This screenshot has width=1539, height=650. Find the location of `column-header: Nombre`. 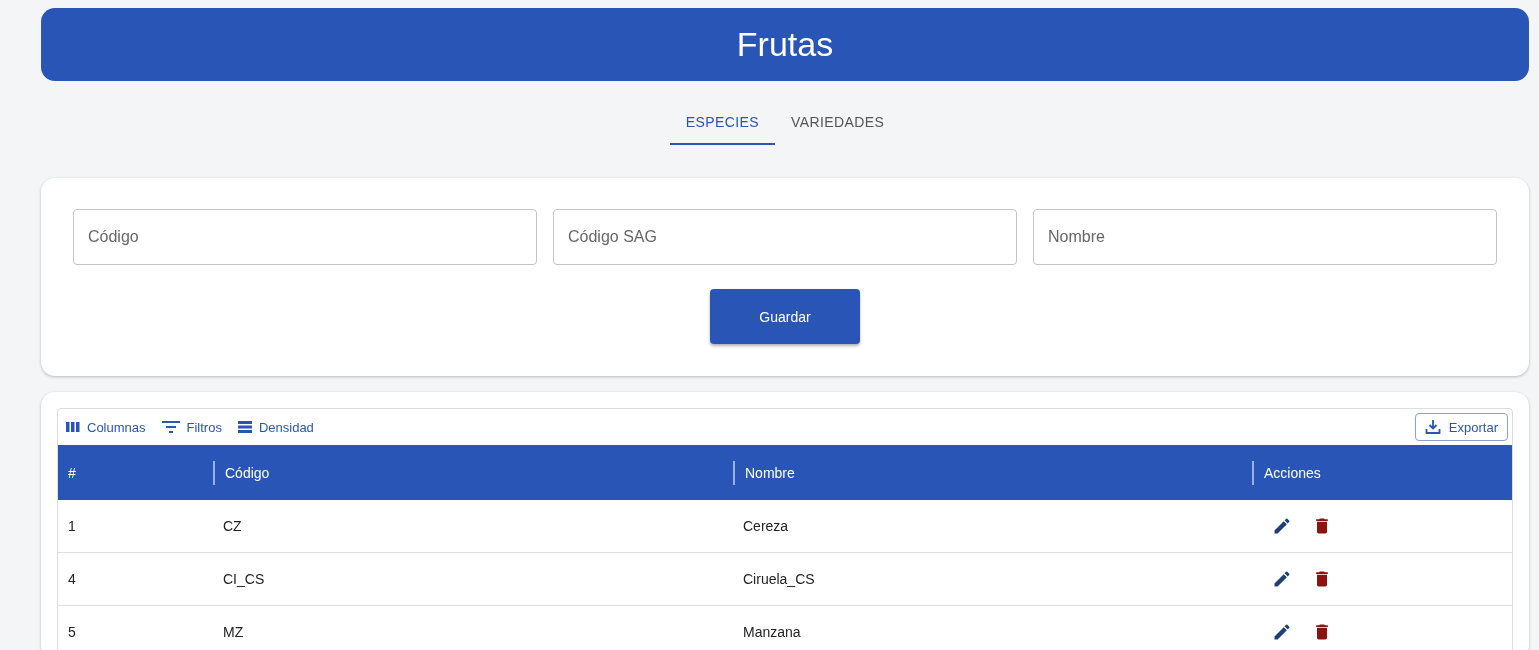

column-header: Nombre is located at coordinates (992, 472).